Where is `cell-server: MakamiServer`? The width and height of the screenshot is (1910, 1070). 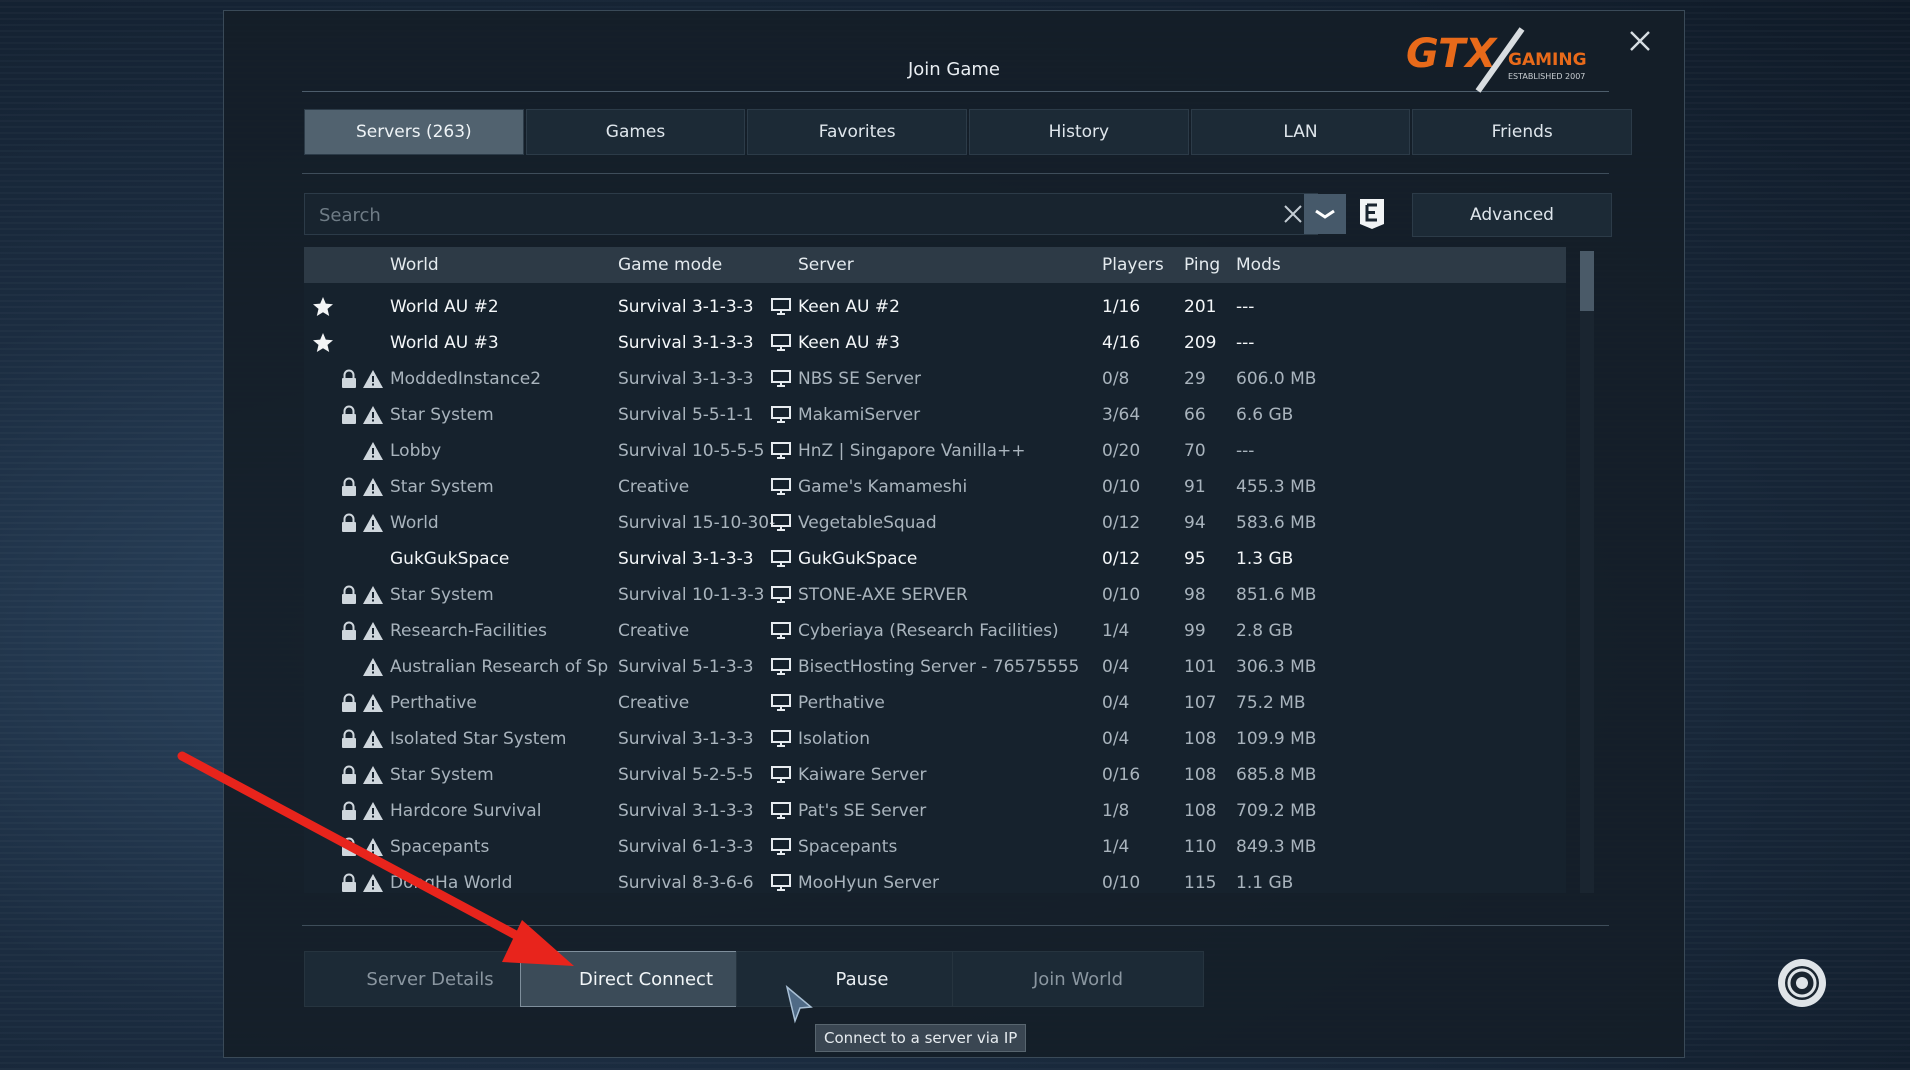 cell-server: MakamiServer is located at coordinates (859, 415).